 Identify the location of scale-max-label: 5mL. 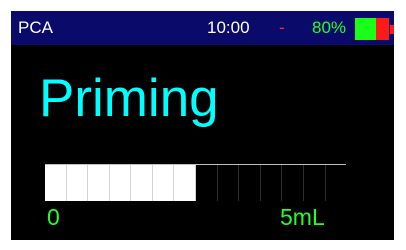
(302, 217).